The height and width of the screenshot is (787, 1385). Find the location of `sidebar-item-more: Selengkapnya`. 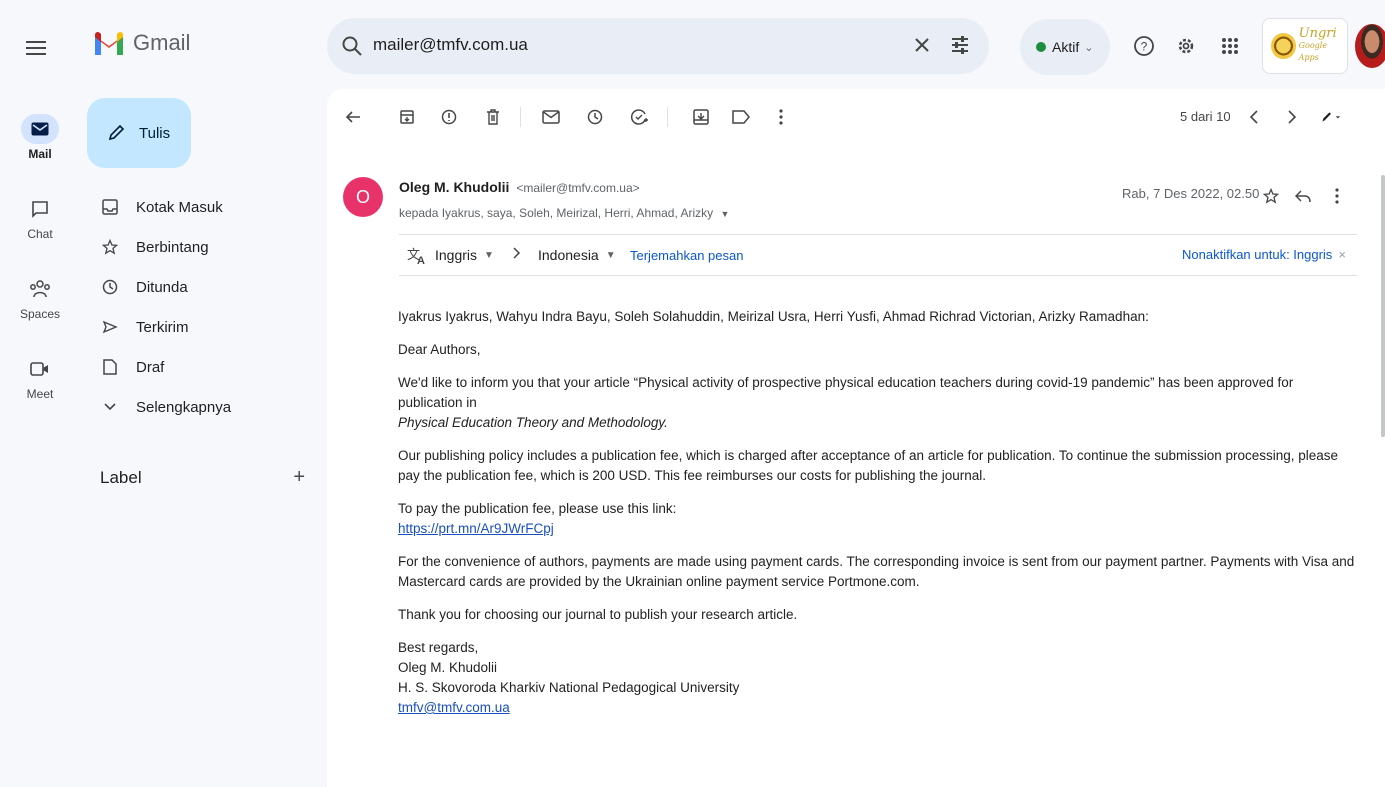

sidebar-item-more: Selengkapnya is located at coordinates (207, 407).